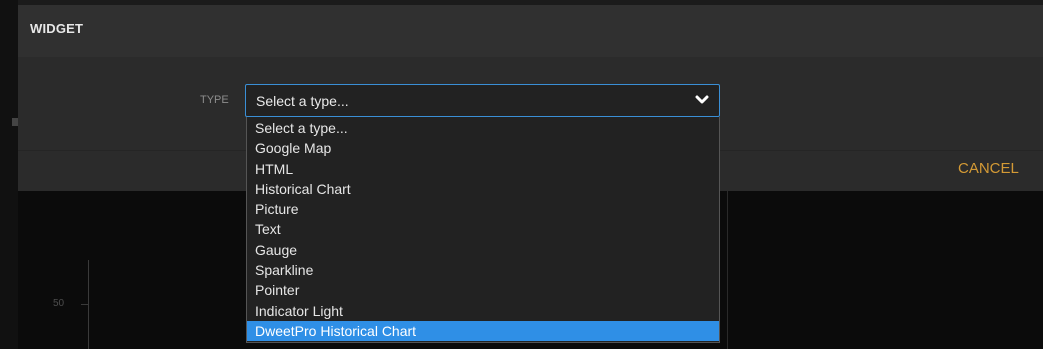 This screenshot has height=349, width=1043. I want to click on background-chart-tick, so click(84, 304).